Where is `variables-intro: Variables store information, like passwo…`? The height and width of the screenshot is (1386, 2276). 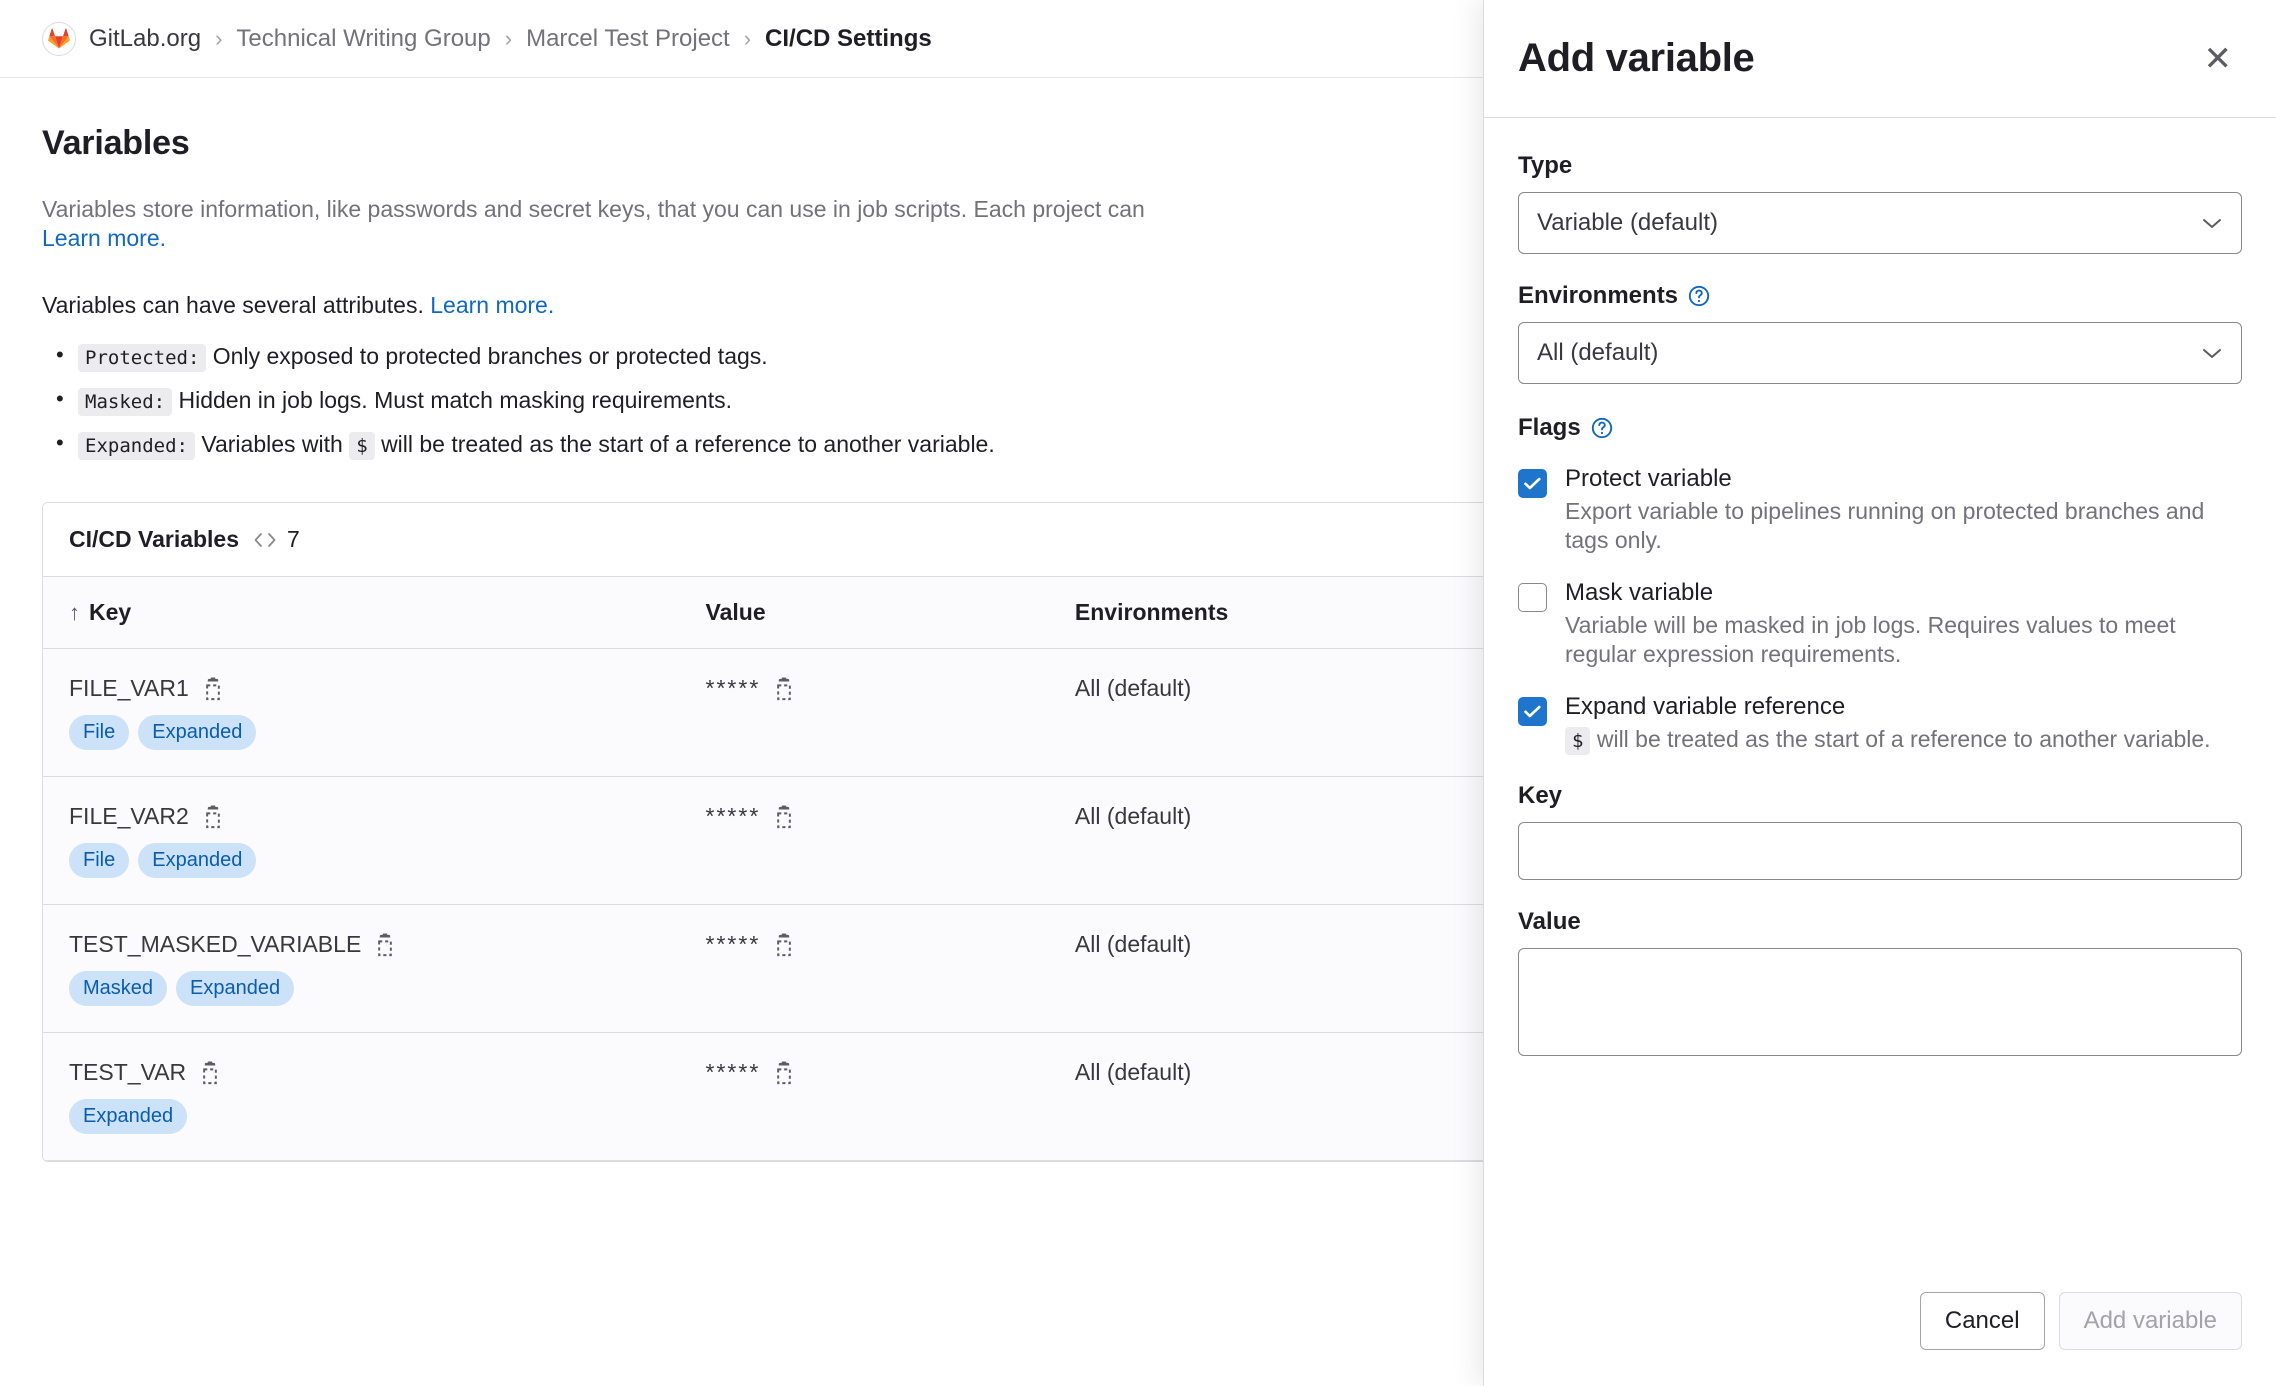
variables-intro: Variables store information, like passwo… is located at coordinates (782, 224).